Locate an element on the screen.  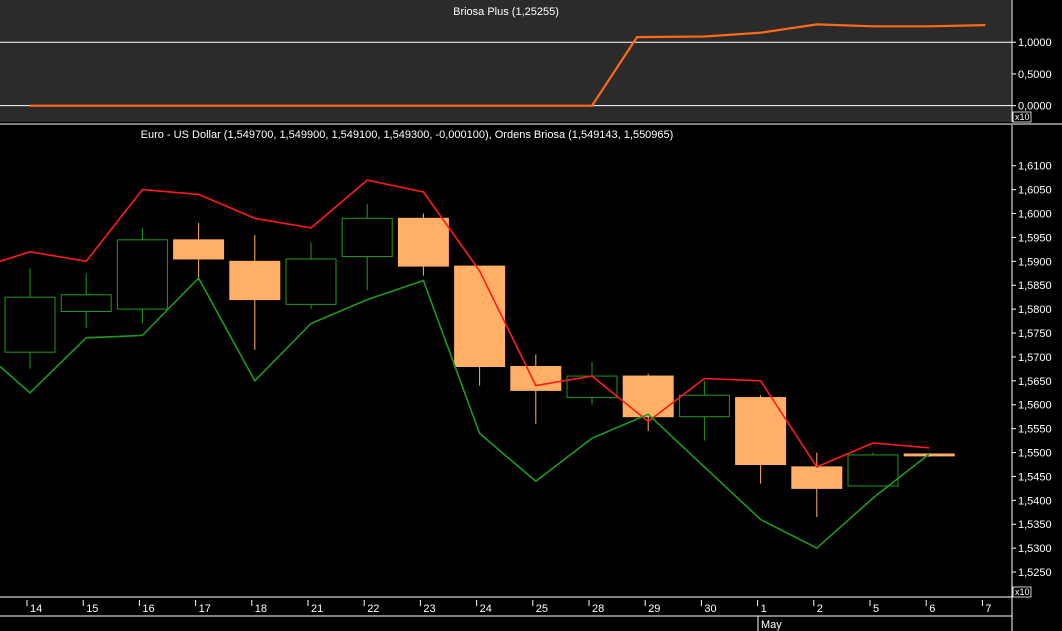
price-scale-badge: x10 is located at coordinates (1022, 592).